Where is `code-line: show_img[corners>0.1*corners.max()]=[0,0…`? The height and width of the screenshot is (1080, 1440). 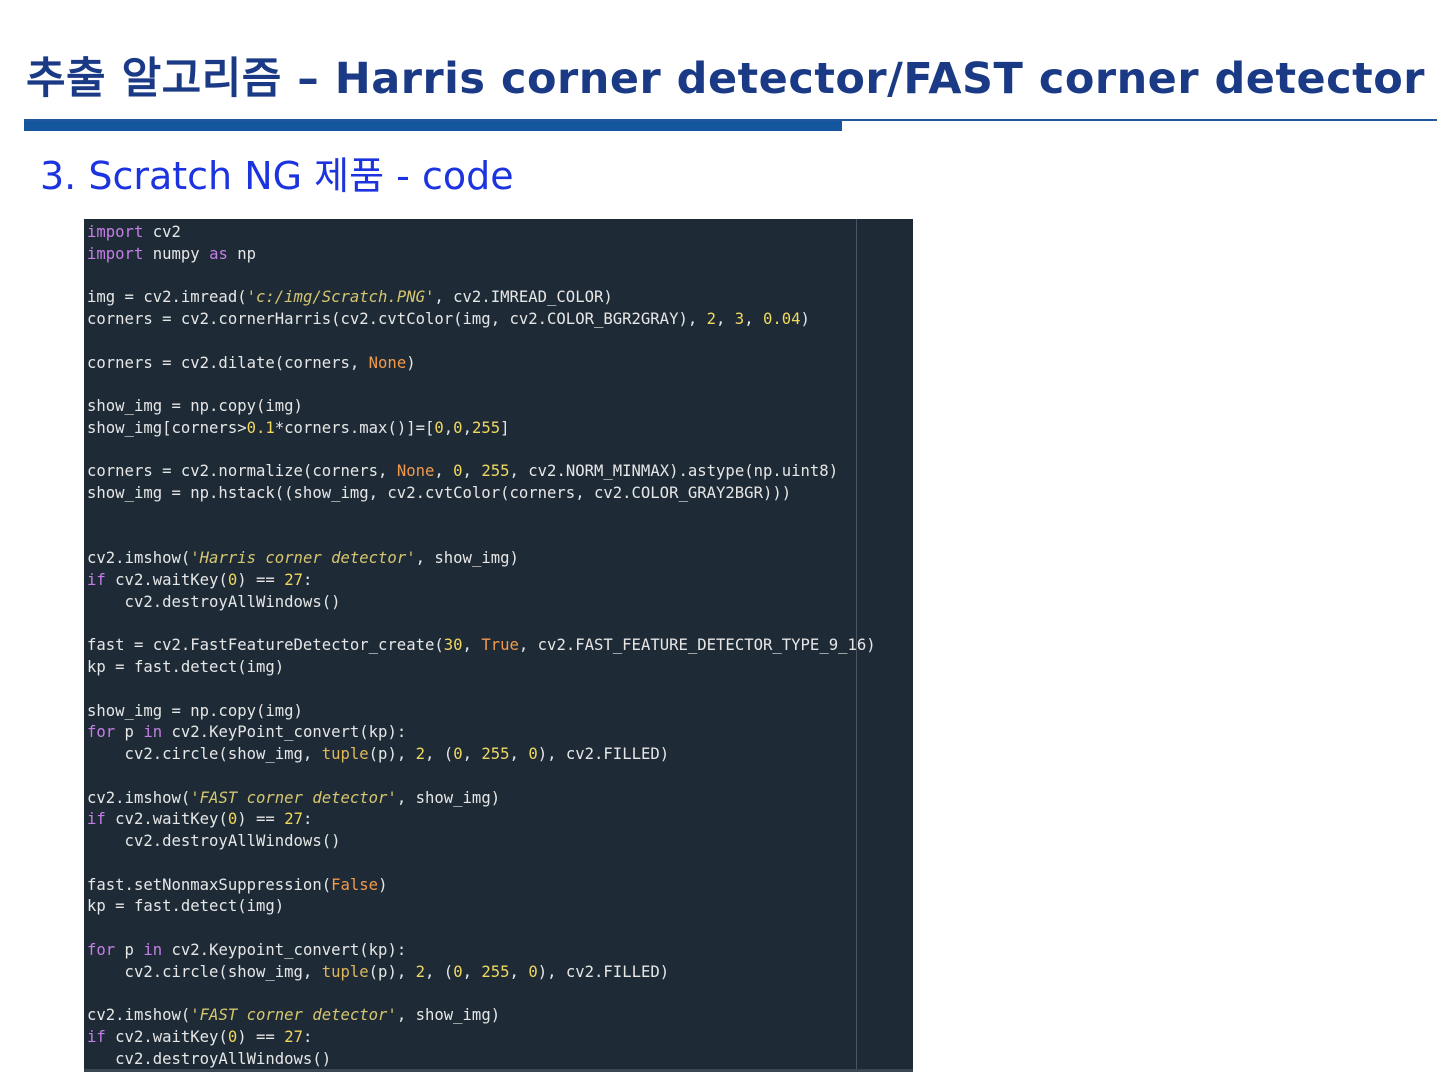
code-line: show_img[corners>0.1*corners.max()]=[0,0… is located at coordinates (298, 427).